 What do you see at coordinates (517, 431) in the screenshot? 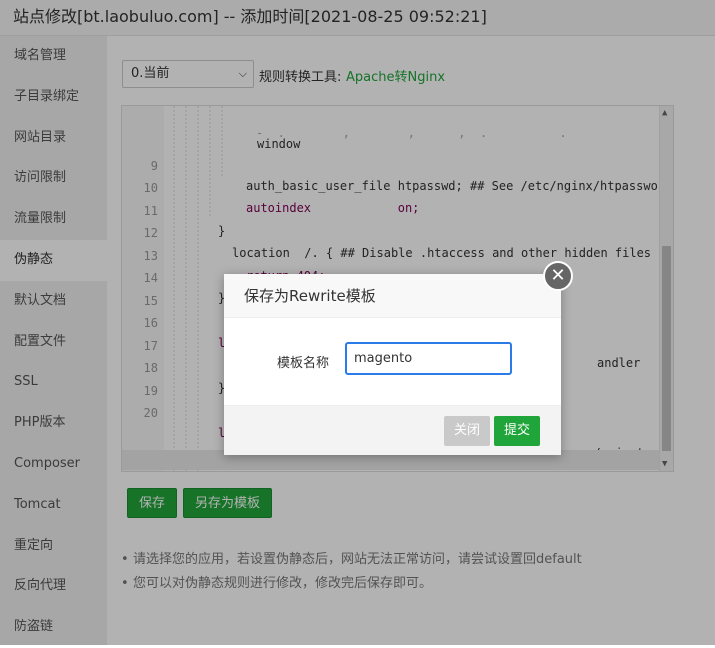
I see `submit-button: 提交` at bounding box center [517, 431].